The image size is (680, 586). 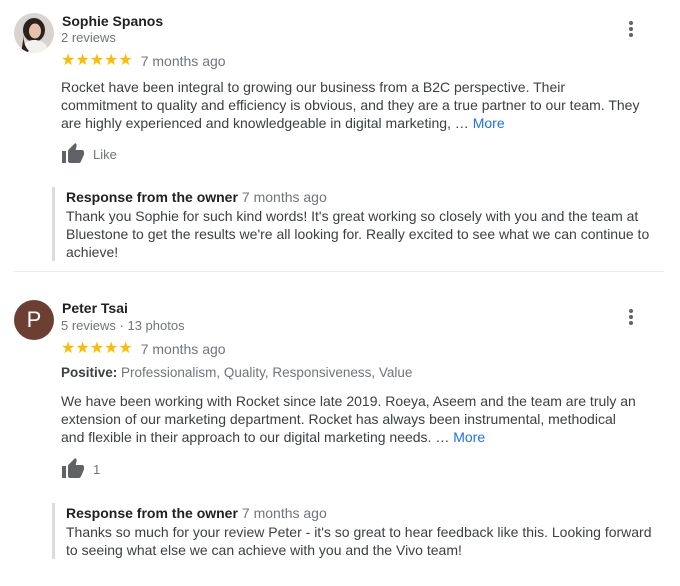 What do you see at coordinates (88, 37) in the screenshot?
I see `reviewer-meta: 2 reviews` at bounding box center [88, 37].